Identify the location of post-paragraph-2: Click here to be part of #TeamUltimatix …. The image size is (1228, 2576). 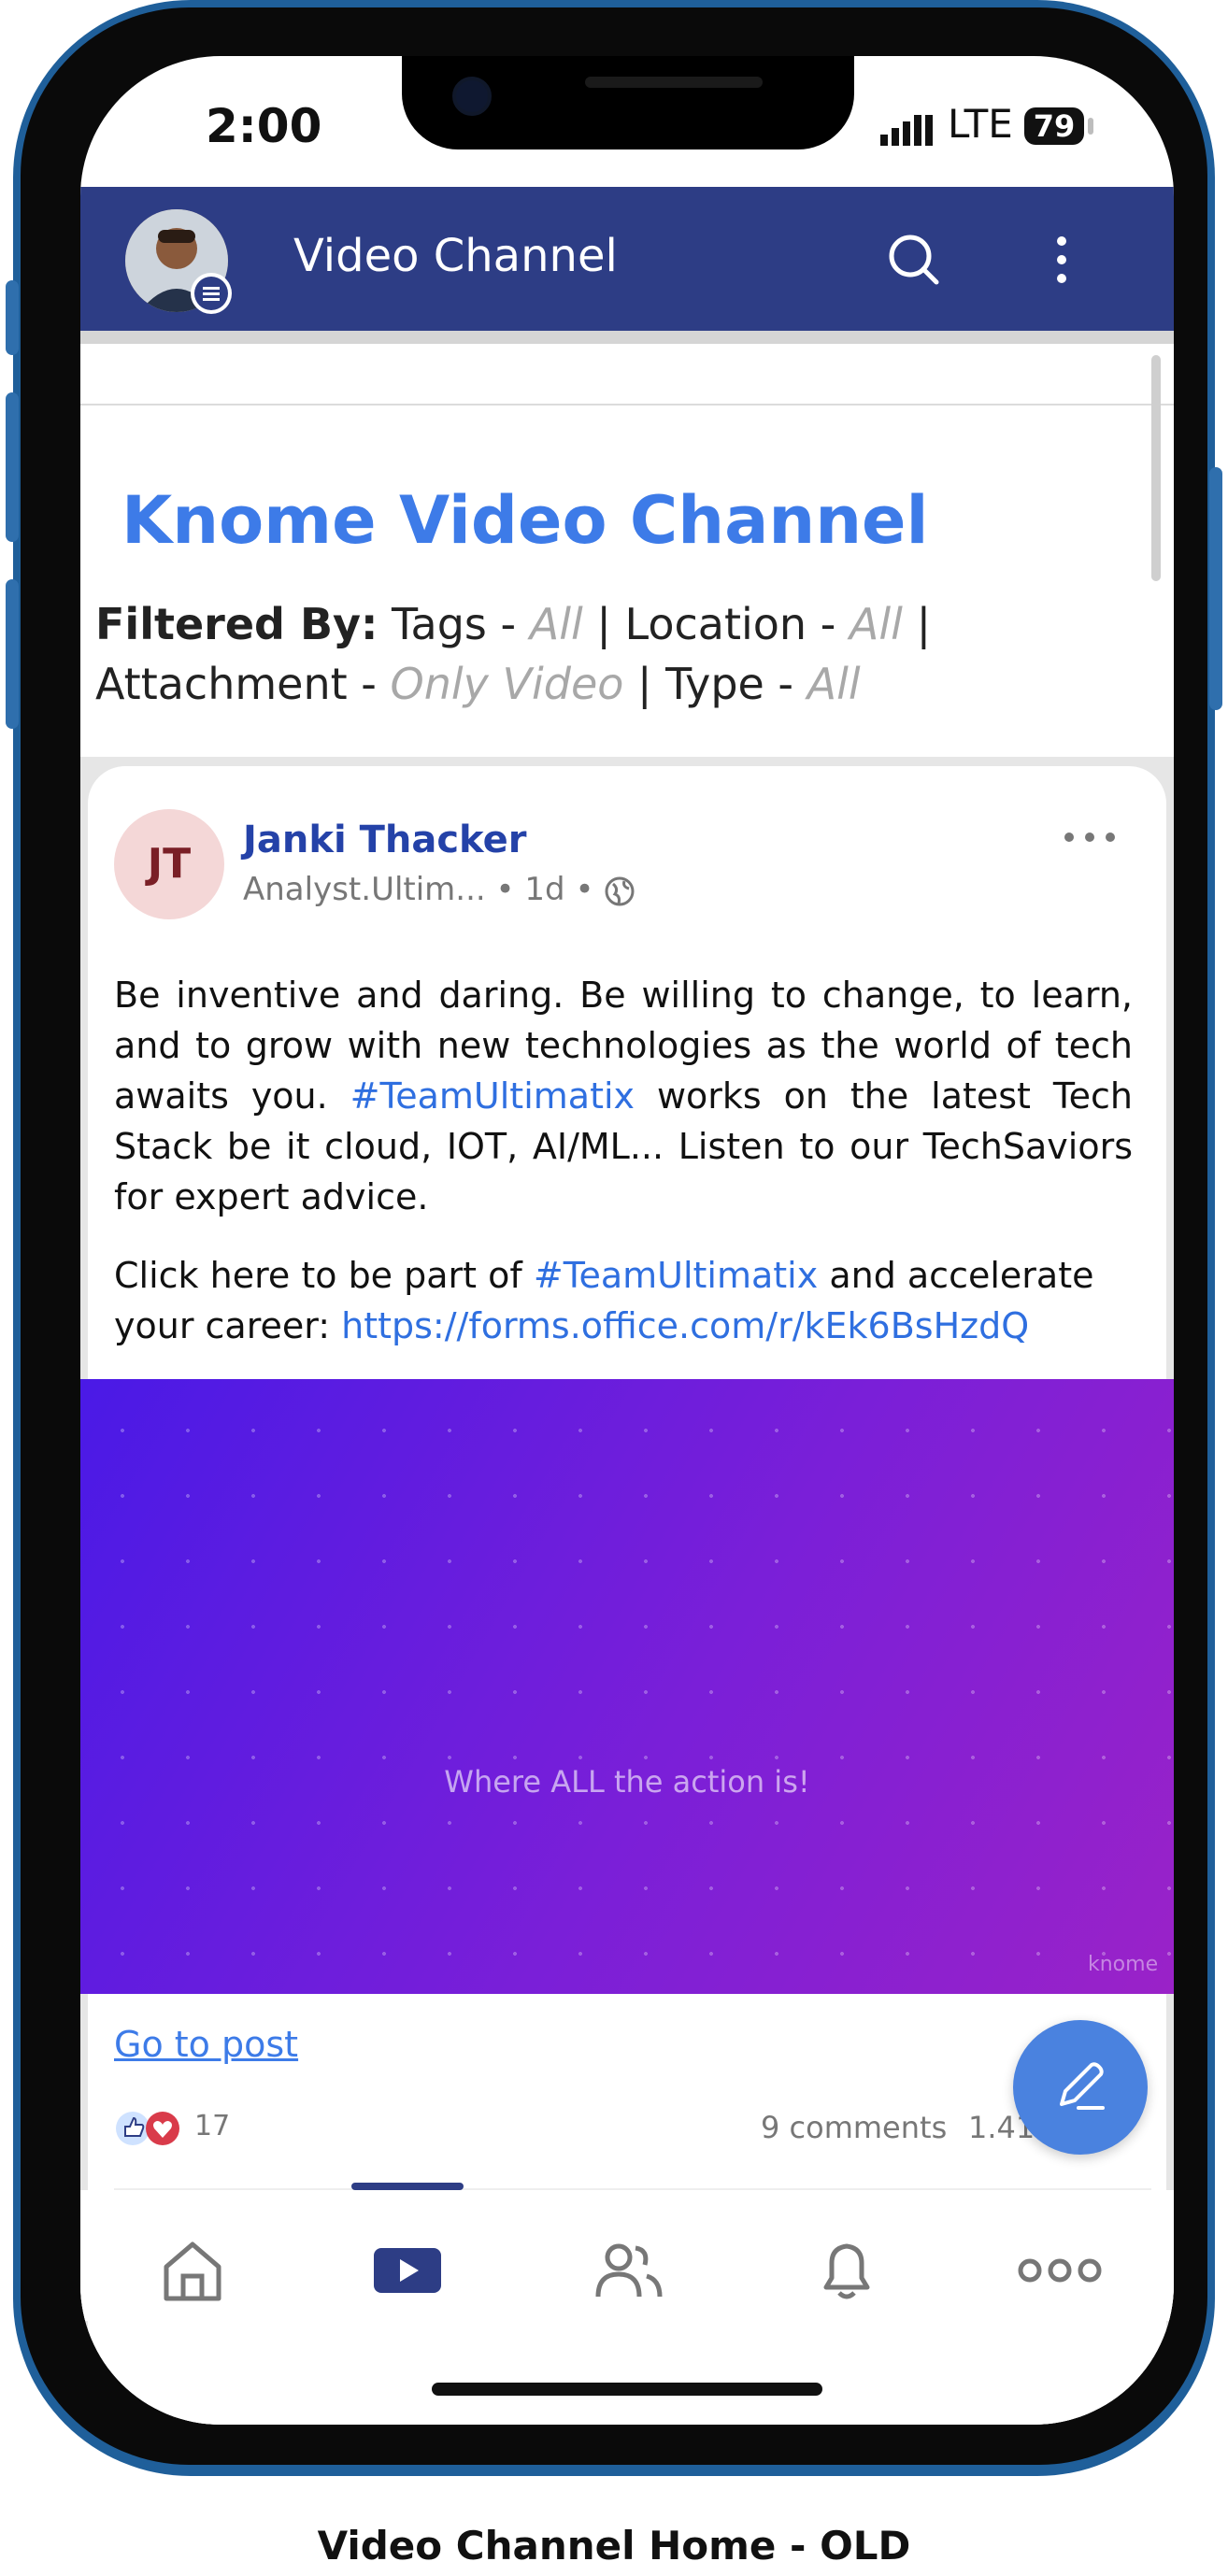
(623, 1300).